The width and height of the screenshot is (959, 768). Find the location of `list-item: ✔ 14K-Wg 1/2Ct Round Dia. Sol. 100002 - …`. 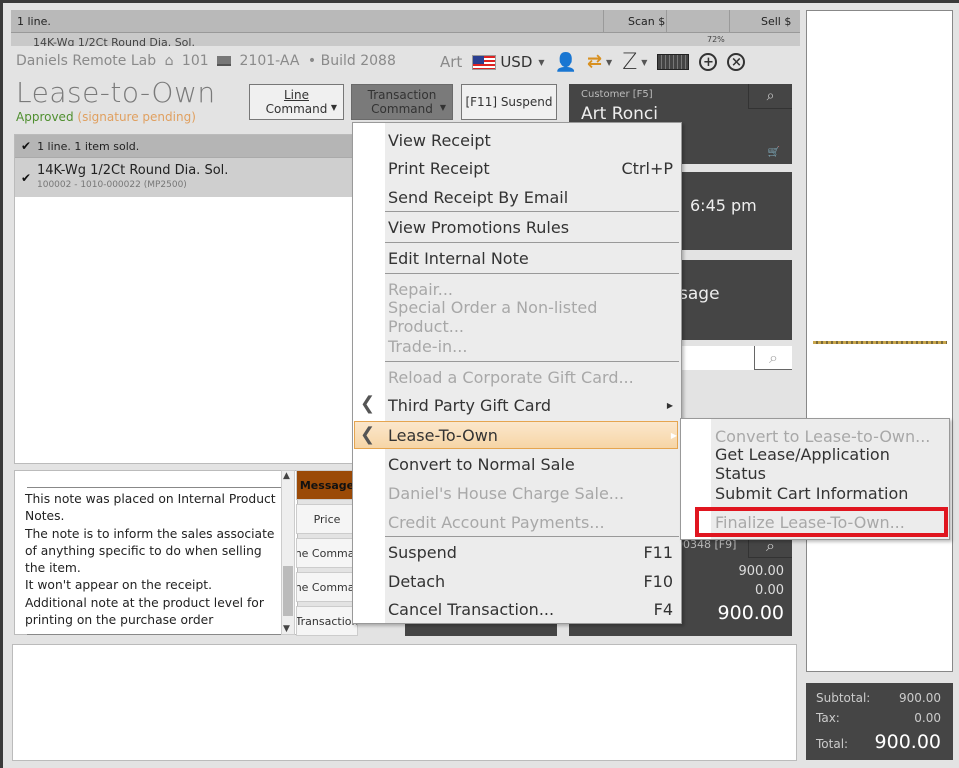

list-item: ✔ 14K-Wg 1/2Ct Round Dia. Sol. 100002 - … is located at coordinates (184, 177).